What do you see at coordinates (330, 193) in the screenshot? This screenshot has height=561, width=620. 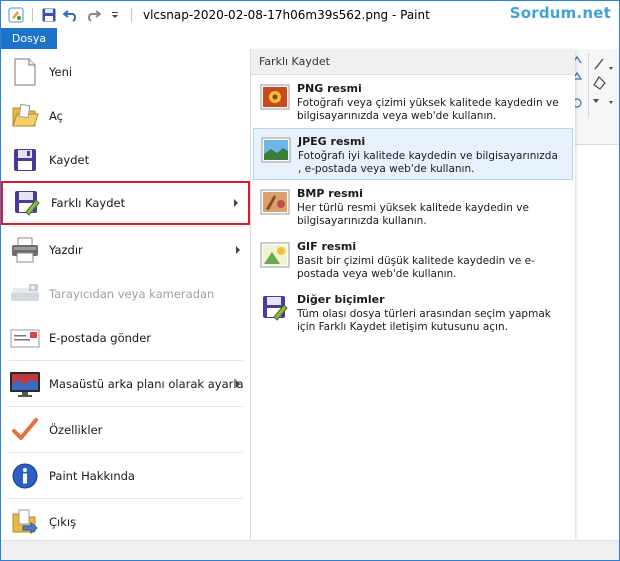 I see `submenu-item-title: BMP resmi` at bounding box center [330, 193].